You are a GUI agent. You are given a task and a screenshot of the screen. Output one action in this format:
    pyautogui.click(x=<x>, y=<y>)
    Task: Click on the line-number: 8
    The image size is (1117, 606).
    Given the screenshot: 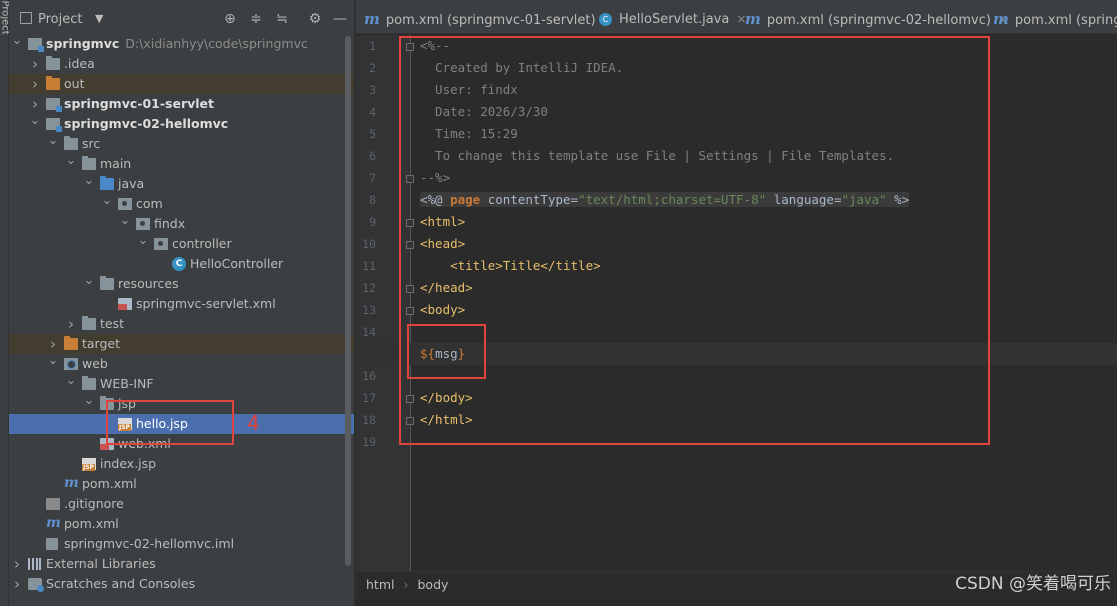 What is the action you would take?
    pyautogui.click(x=372, y=200)
    